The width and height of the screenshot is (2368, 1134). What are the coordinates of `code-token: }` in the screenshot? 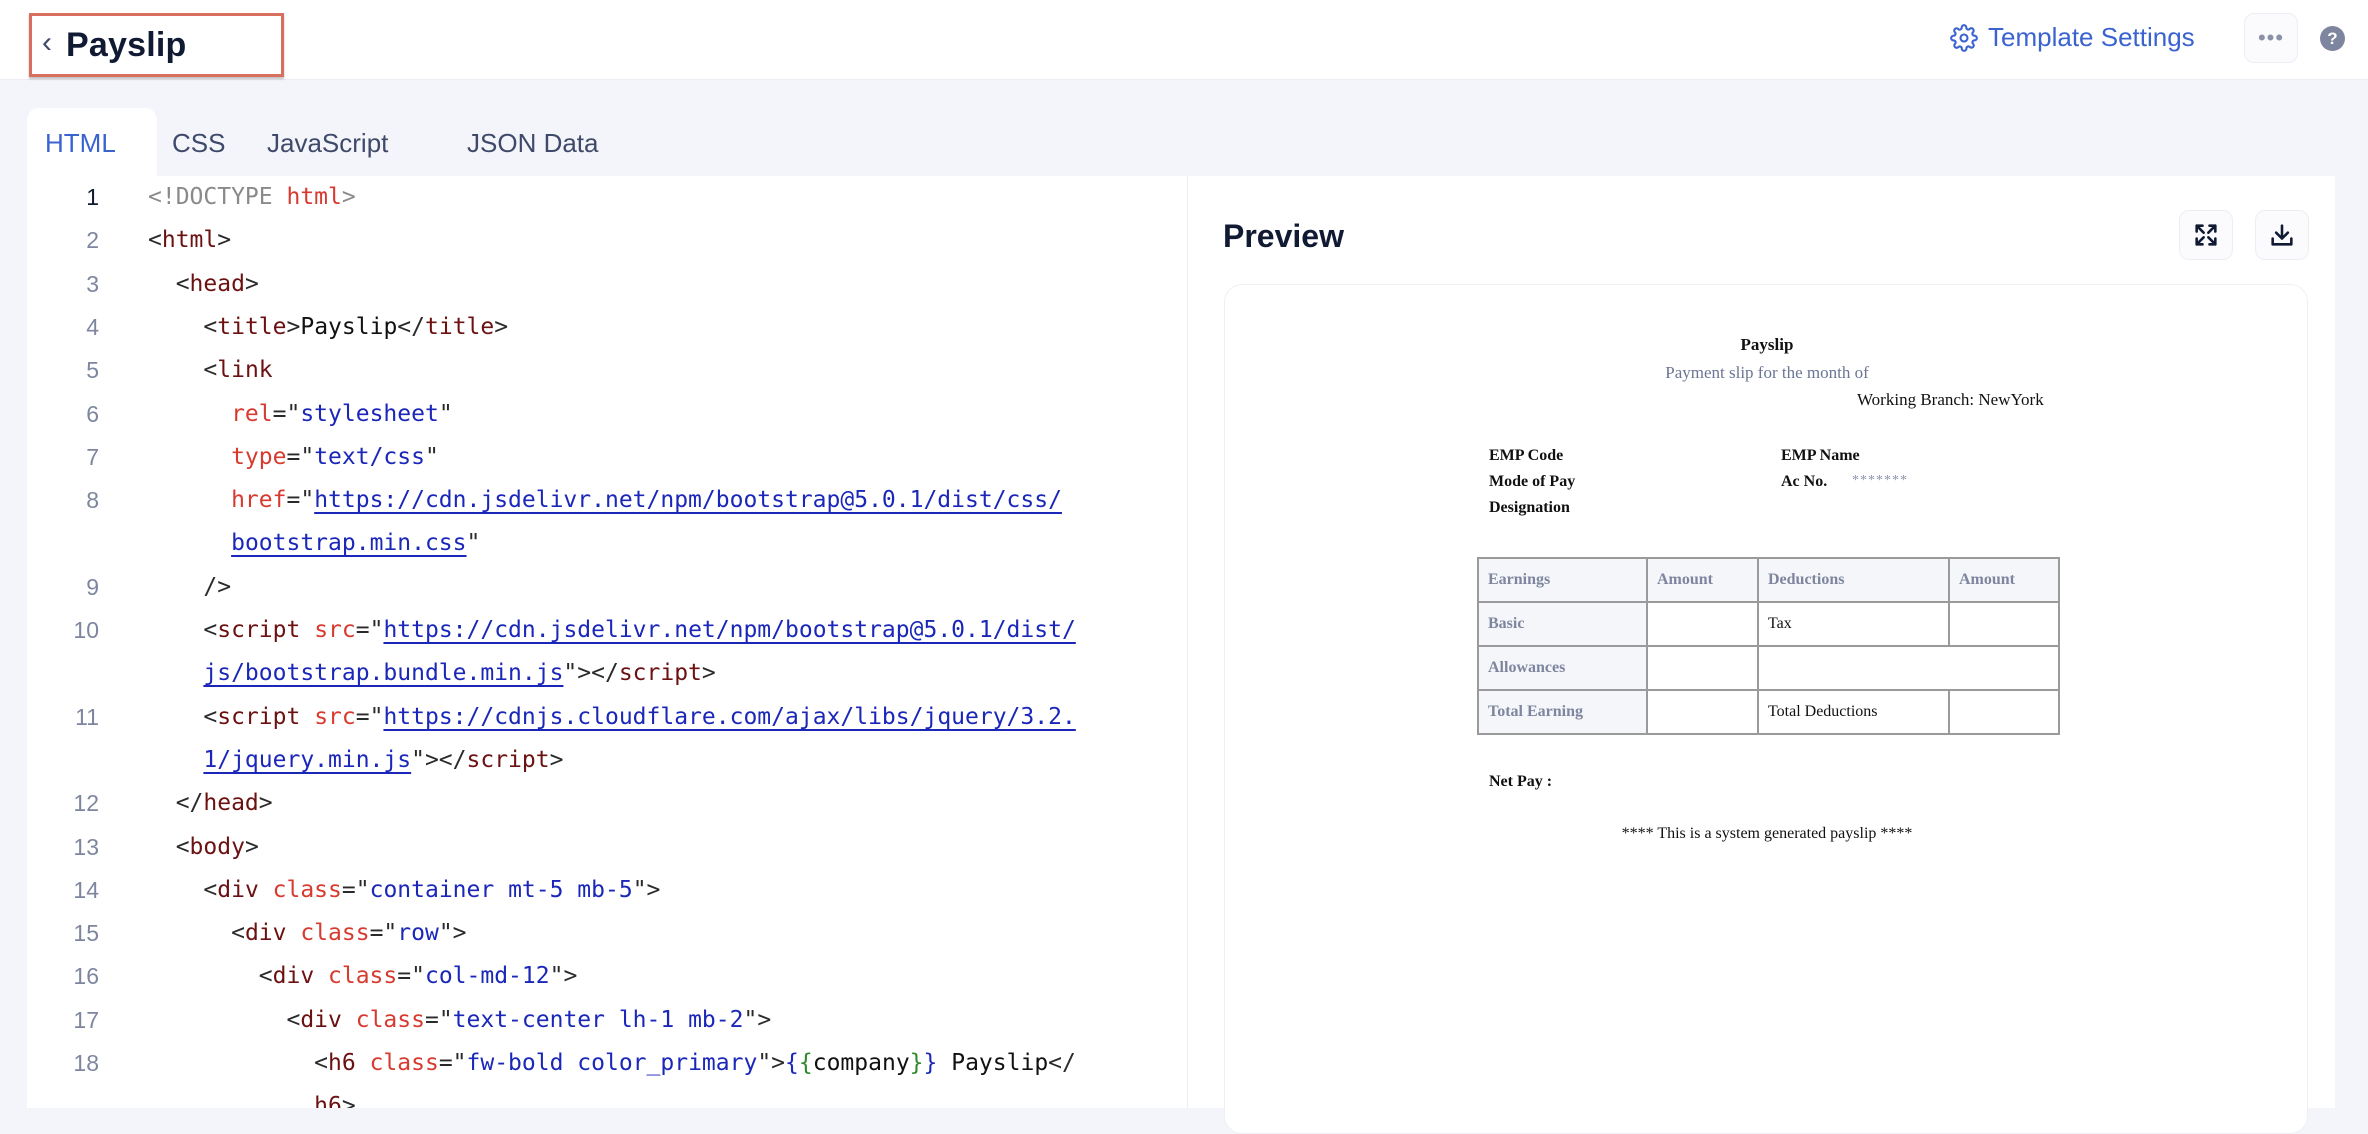 It's located at (916, 1063).